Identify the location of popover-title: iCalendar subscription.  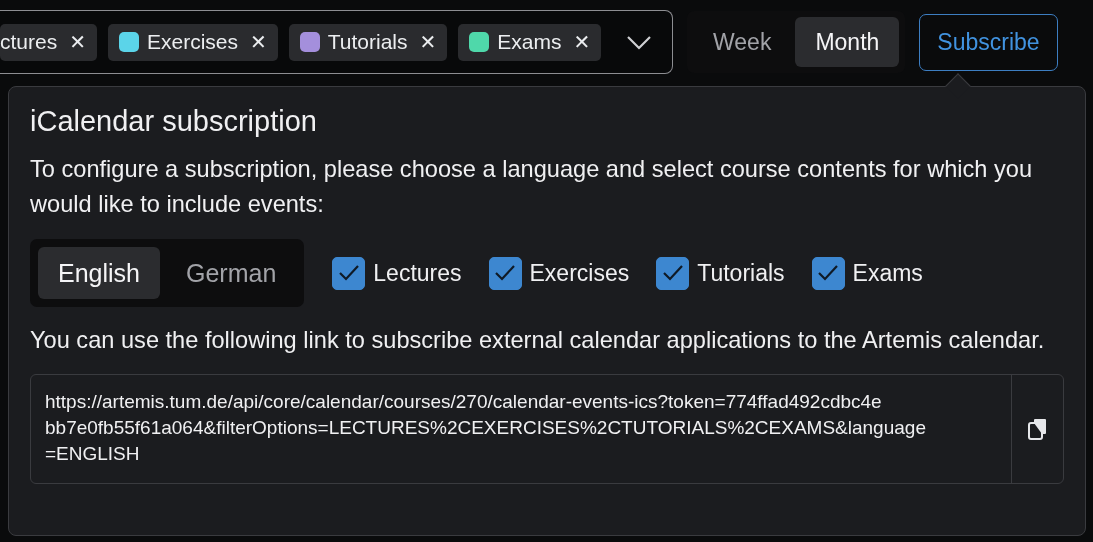
(174, 121).